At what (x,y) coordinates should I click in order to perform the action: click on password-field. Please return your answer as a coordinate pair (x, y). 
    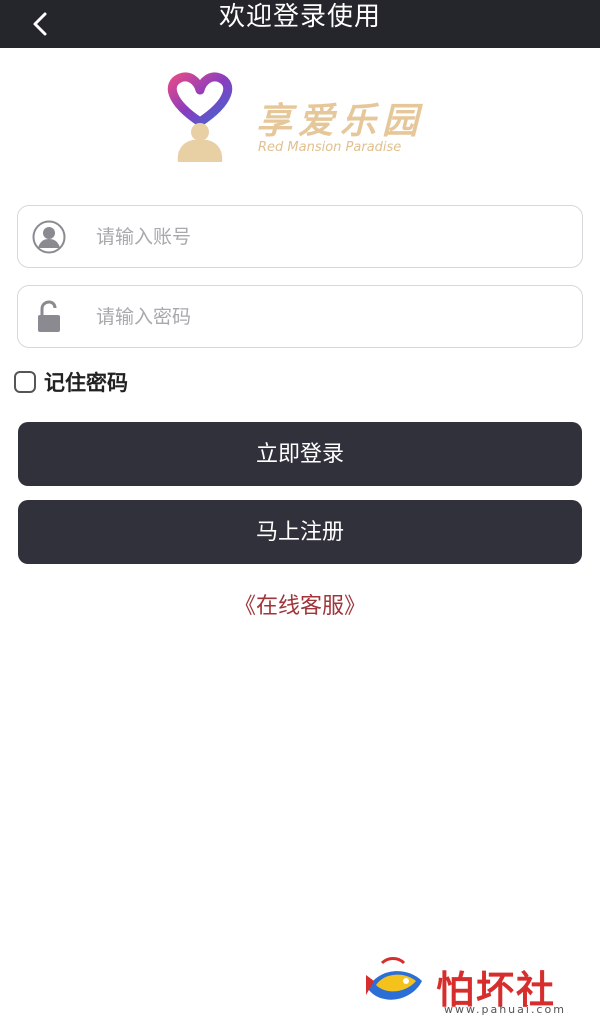
    Looking at the image, I should click on (300, 316).